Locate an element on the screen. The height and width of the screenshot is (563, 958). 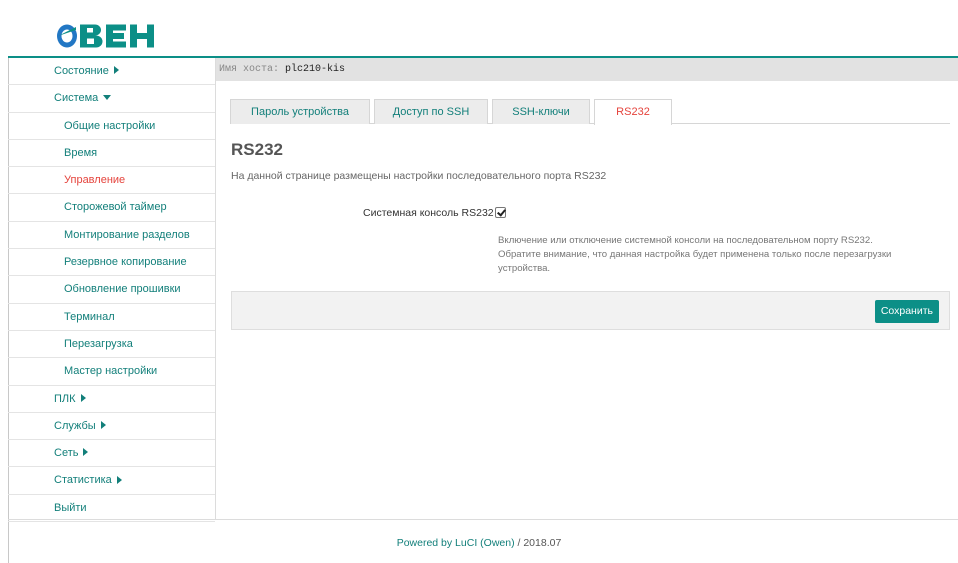
sidebar-item: Управление is located at coordinates (111, 181).